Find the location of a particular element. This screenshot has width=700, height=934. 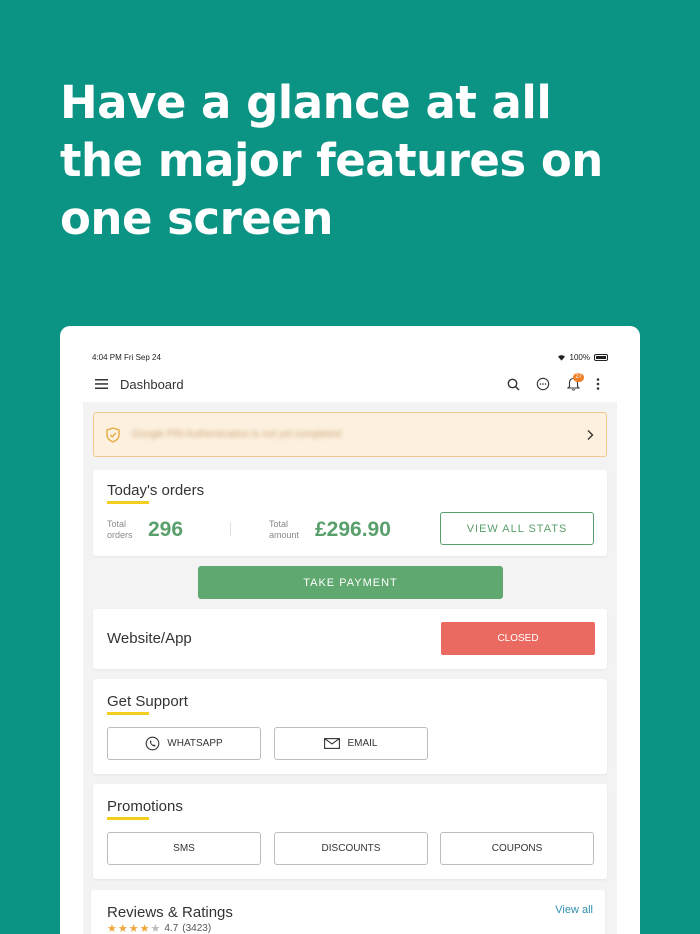

headline-line-1: Have a glance at all is located at coordinates (306, 102).